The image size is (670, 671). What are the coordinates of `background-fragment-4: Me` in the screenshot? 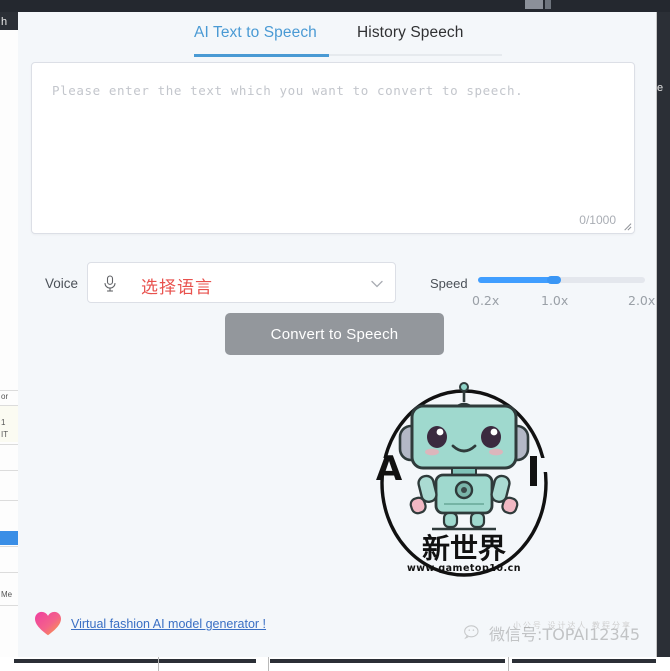 It's located at (7, 594).